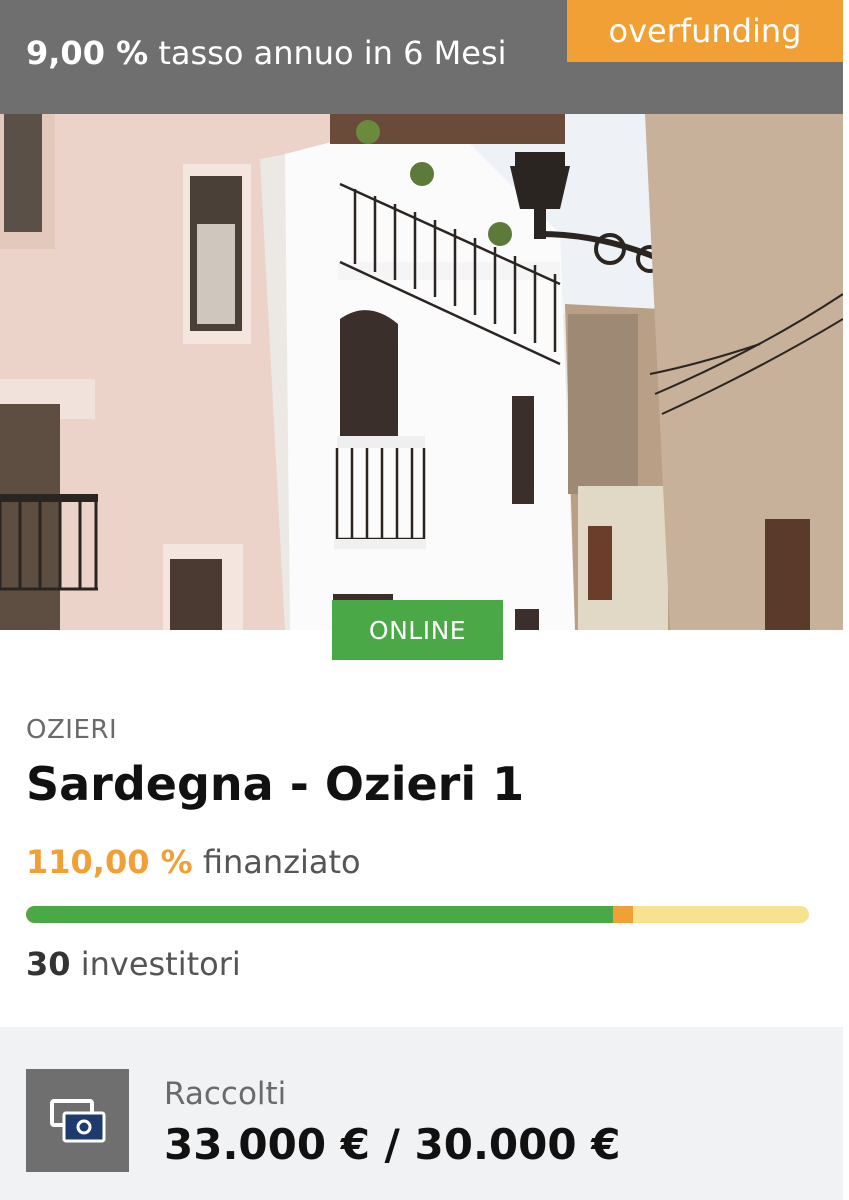  I want to click on raised-label: Raccolti, so click(225, 1094).